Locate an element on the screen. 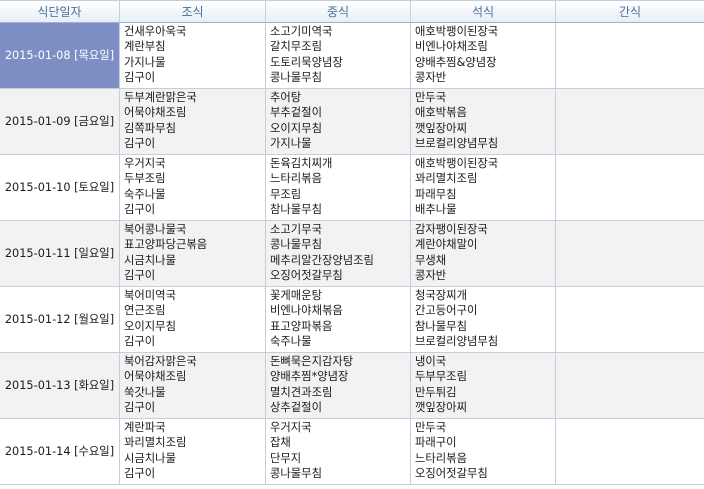 The height and width of the screenshot is (489, 704). breakfast-cell: 우거지국 두부조림 숙주나물 김구이 is located at coordinates (193, 188).